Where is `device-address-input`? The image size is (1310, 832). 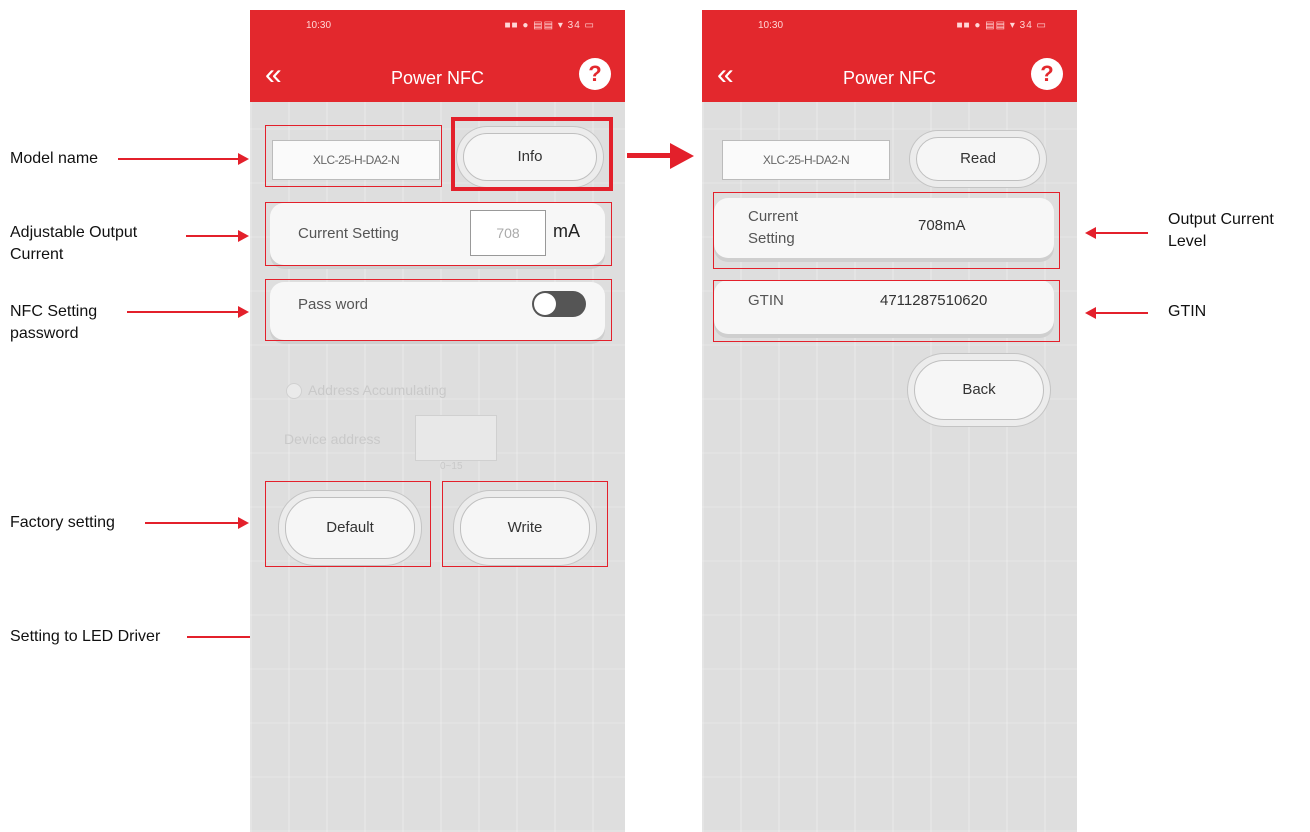 device-address-input is located at coordinates (456, 438).